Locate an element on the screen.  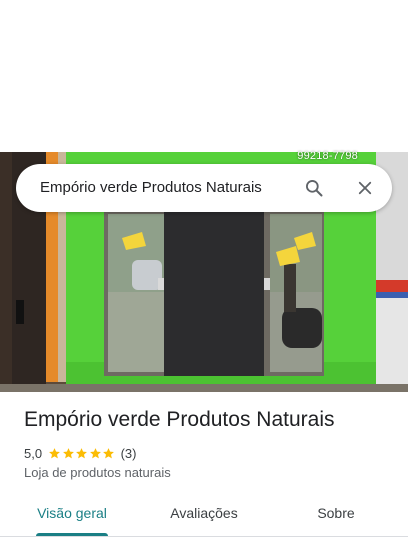
search-query-text: Empório verde Produtos Naturais is located at coordinates (151, 188).